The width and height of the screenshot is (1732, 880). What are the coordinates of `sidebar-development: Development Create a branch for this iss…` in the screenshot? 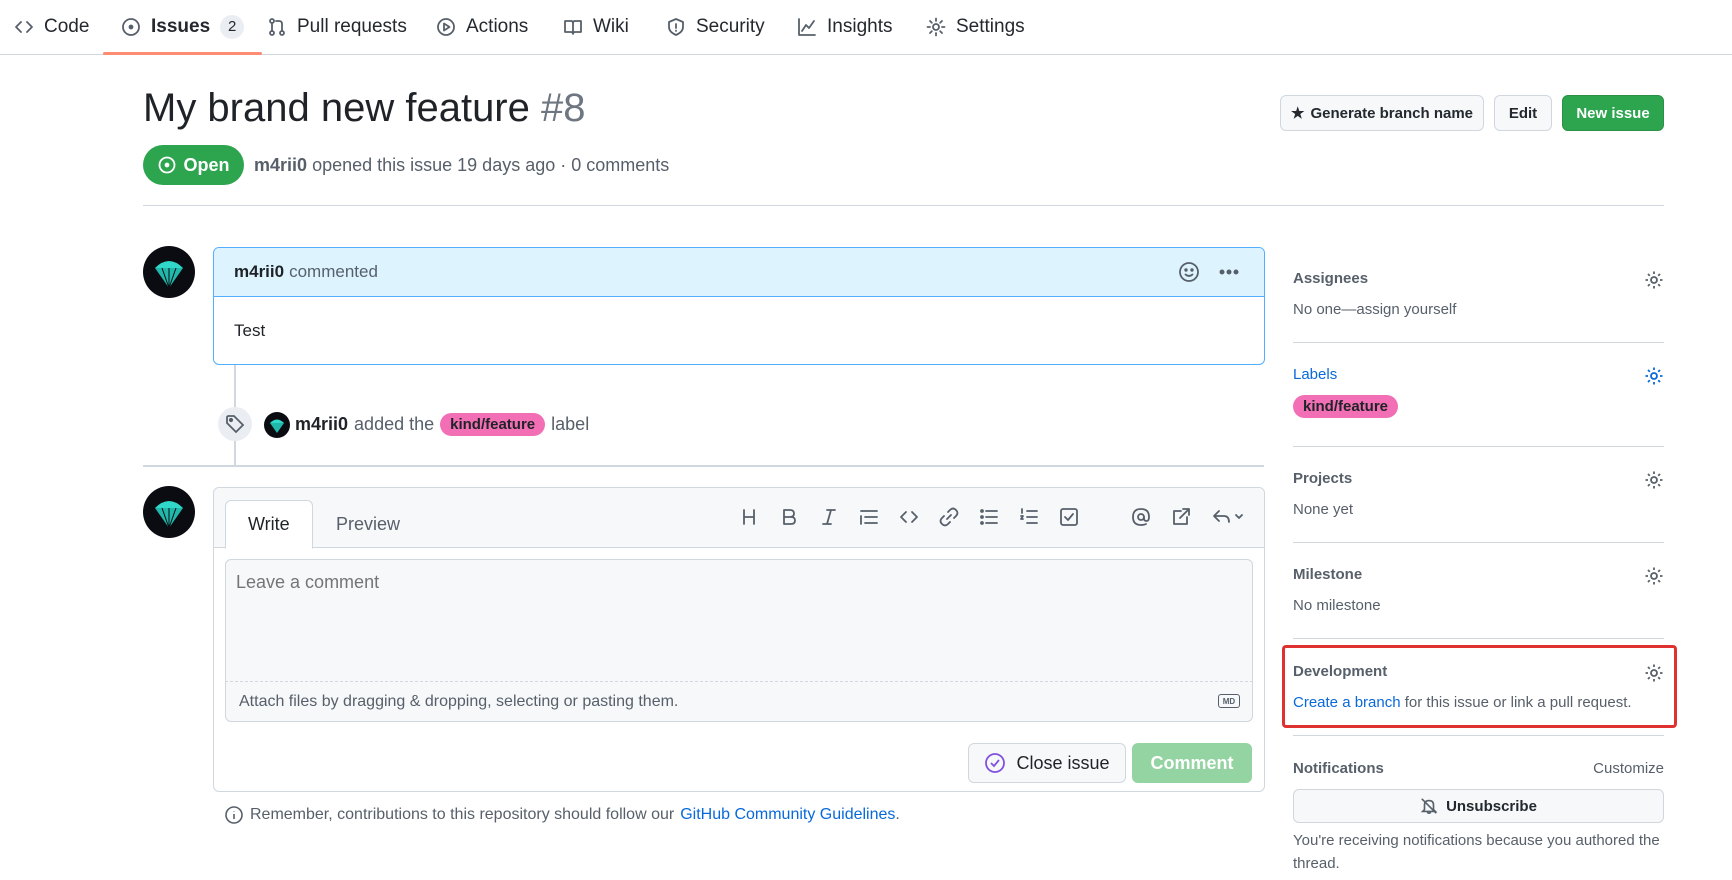 It's located at (1478, 687).